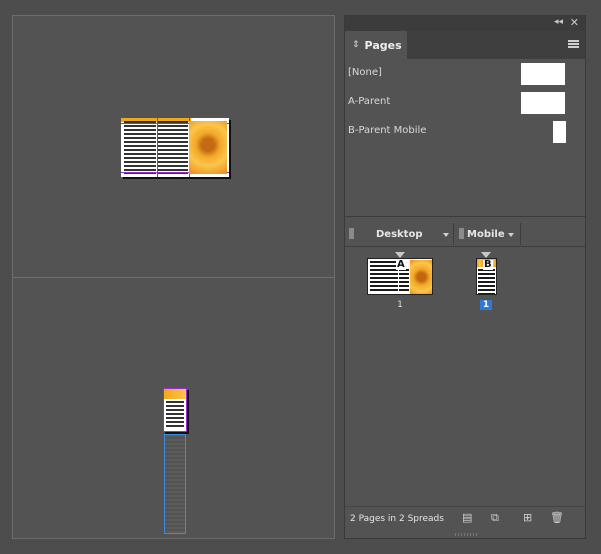 This screenshot has width=601, height=554. I want to click on page-item-desktop-1: A 1, so click(400, 283).